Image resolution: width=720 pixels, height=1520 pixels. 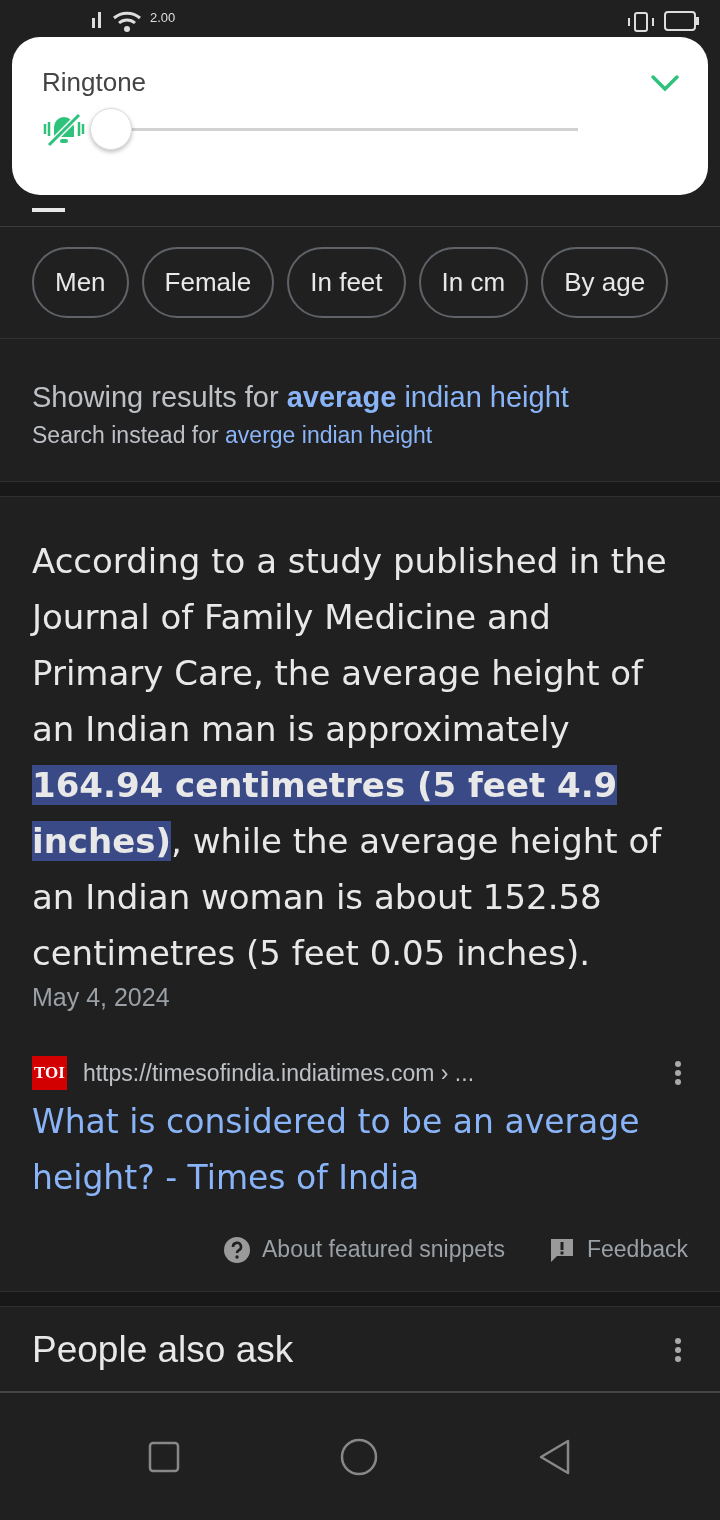 I want to click on recents-icon, so click(x=164, y=1456).